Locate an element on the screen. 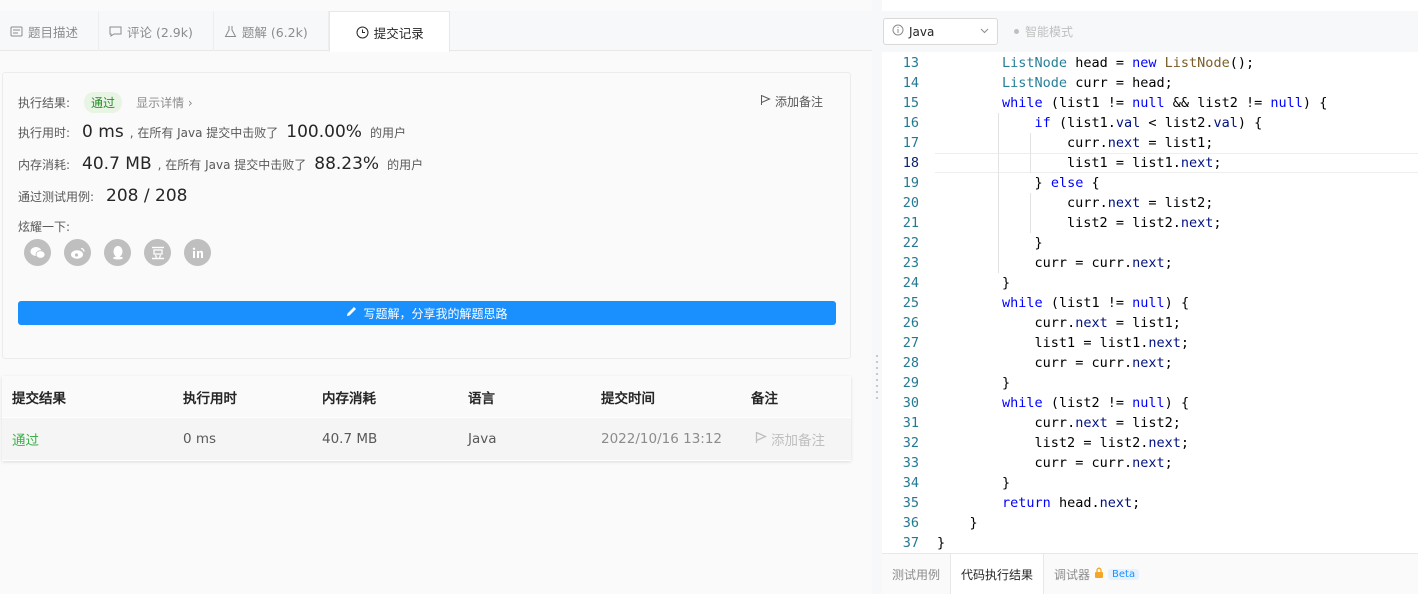 Image resolution: width=1418 pixels, height=594 pixels. tab-solutions-label: 题解 (6.2k) is located at coordinates (274, 32).